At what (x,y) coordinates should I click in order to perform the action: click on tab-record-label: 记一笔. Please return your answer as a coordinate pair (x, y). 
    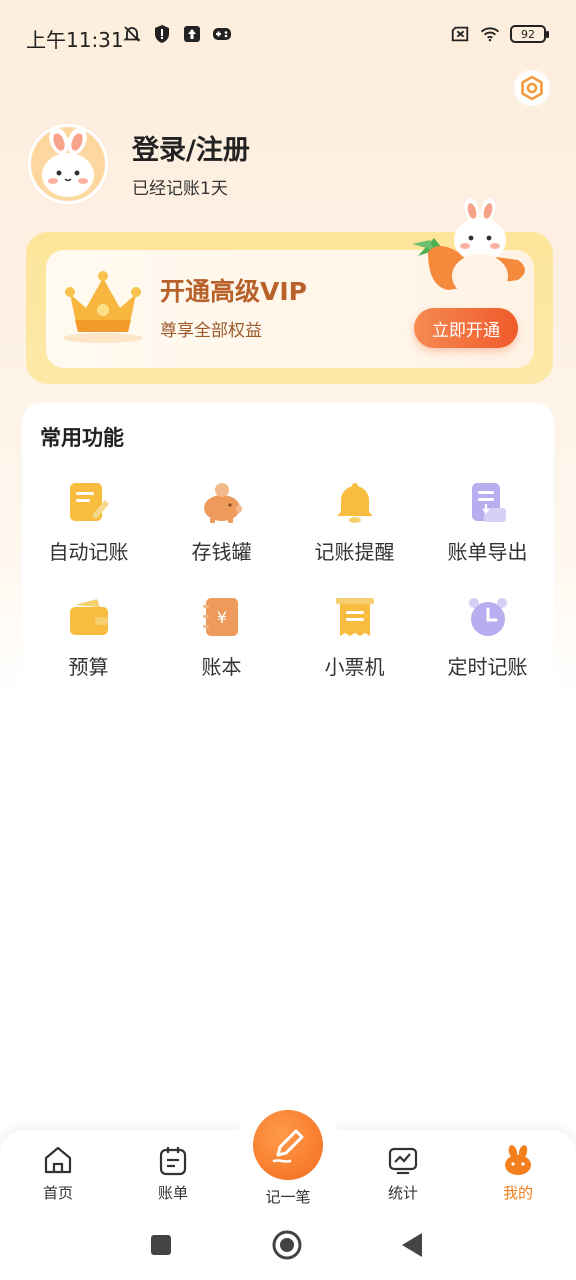
    Looking at the image, I should click on (288, 1196).